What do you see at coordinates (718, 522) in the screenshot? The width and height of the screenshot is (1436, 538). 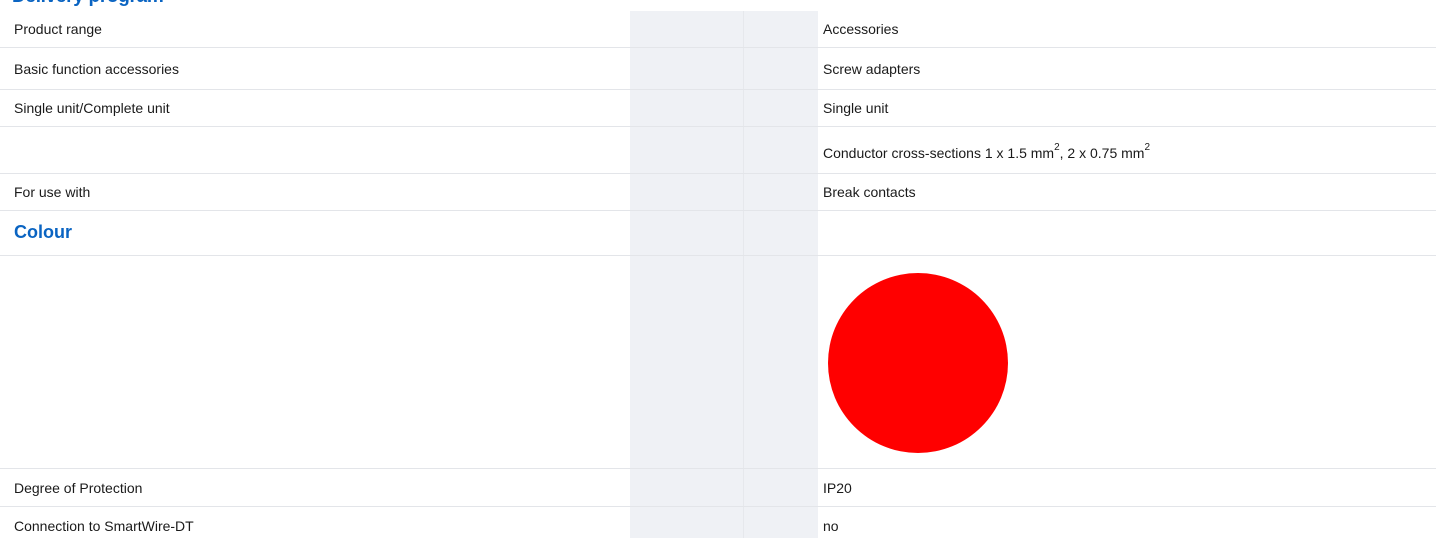 I see `spec-row-smartwire: Connection to SmartWire-DT no` at bounding box center [718, 522].